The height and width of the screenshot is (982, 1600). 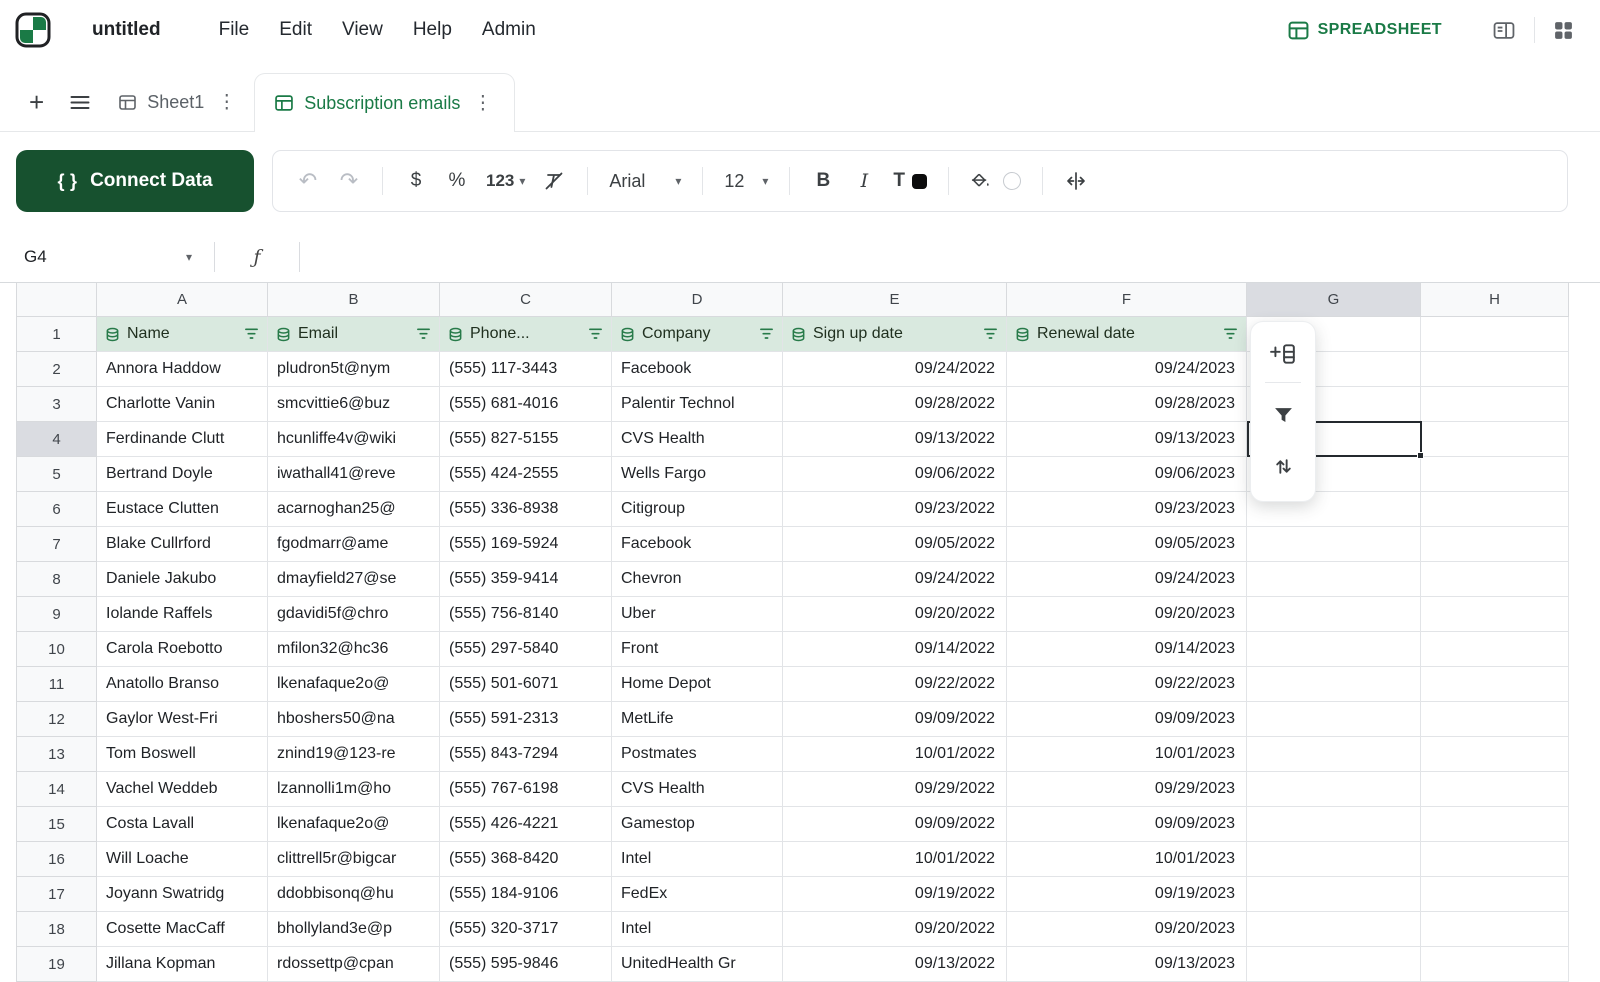 I want to click on menu-edit: Edit, so click(x=295, y=30).